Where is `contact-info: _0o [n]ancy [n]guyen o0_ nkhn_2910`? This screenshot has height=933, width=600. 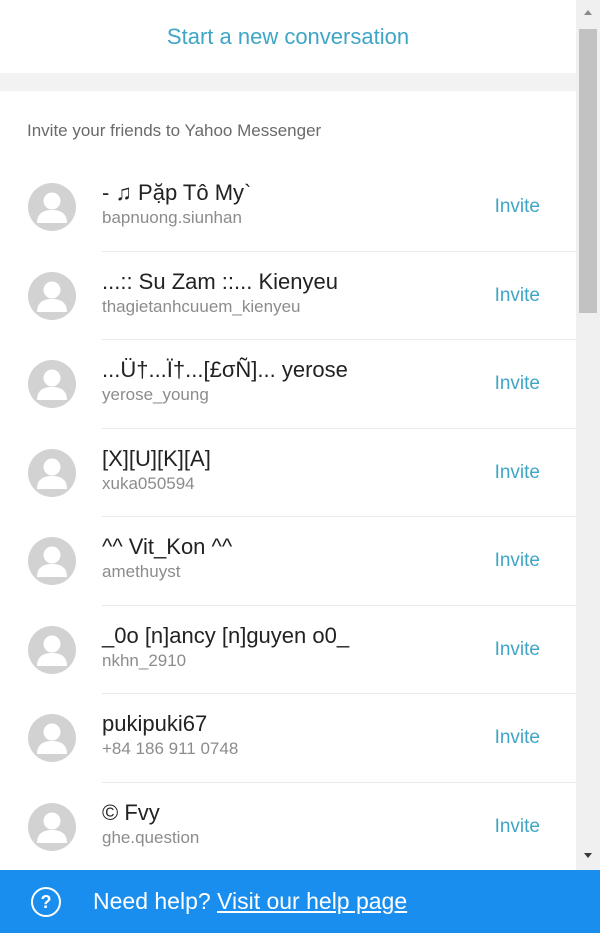
contact-info: _0o [n]ancy [n]guyen o0_ nkhn_2910 is located at coordinates (225, 647).